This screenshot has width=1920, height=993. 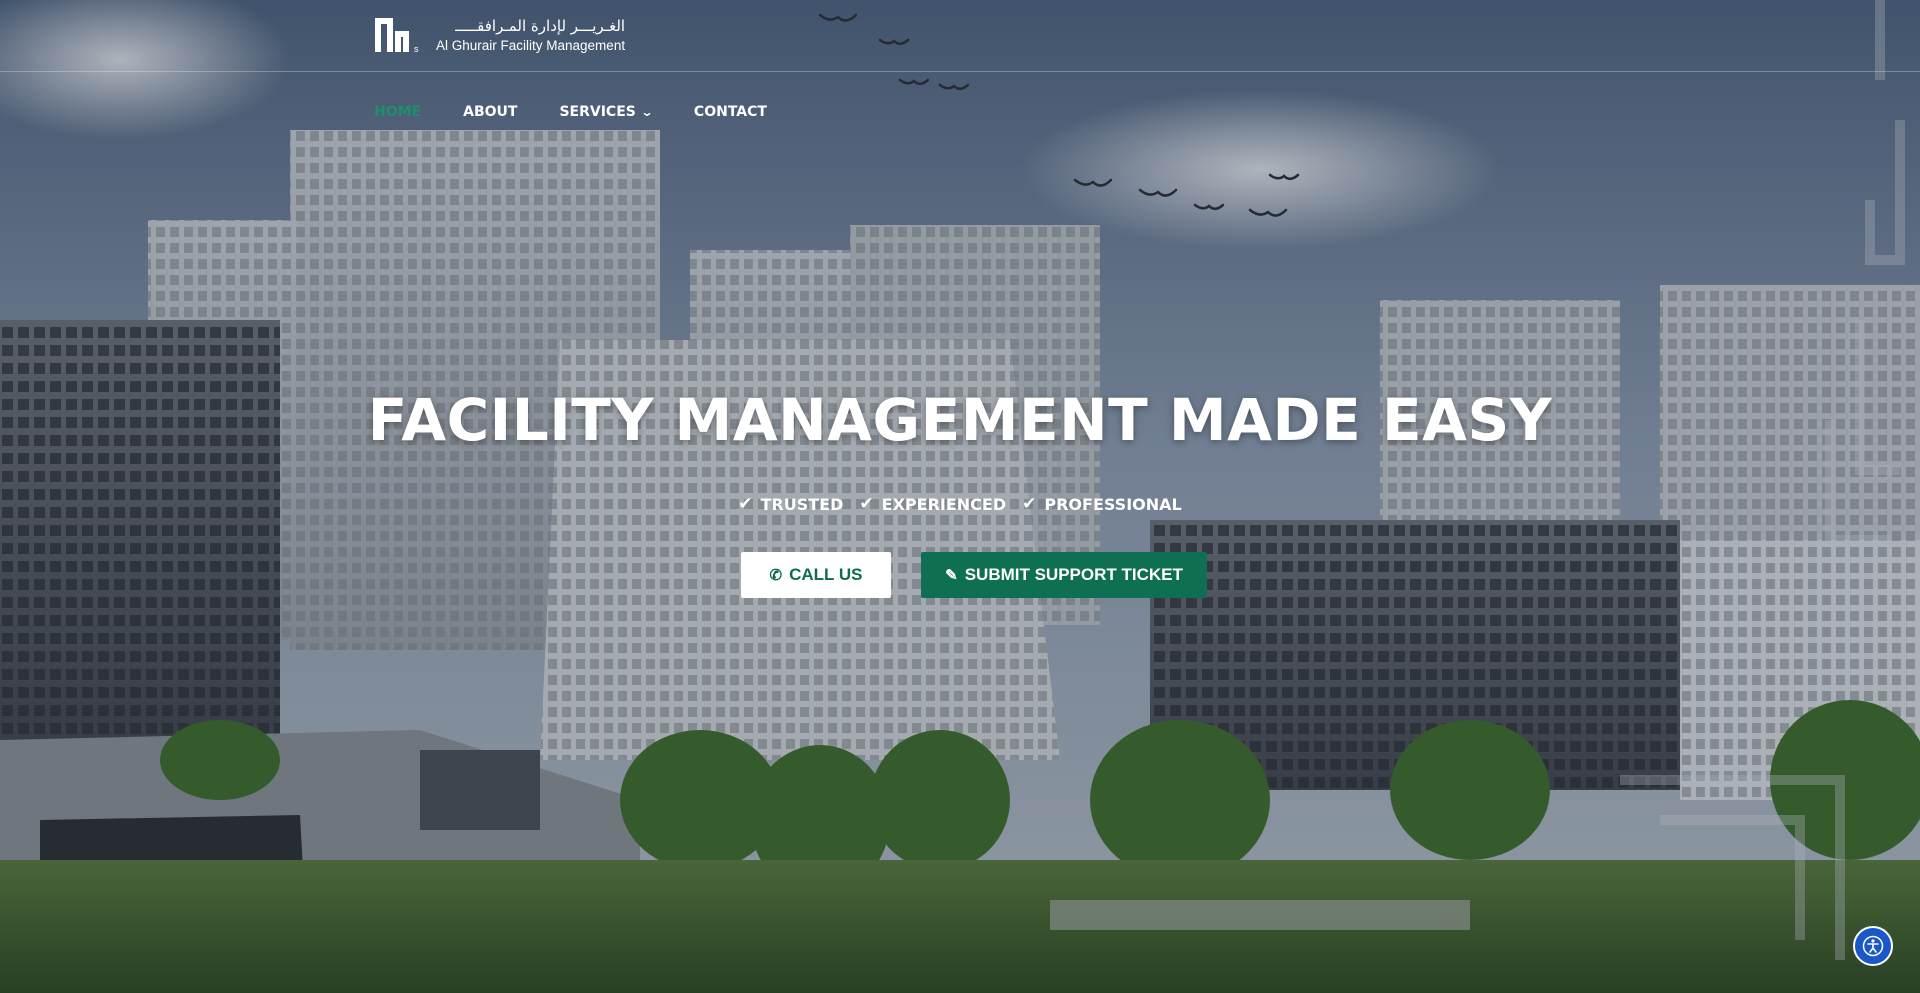 What do you see at coordinates (1113, 504) in the screenshot?
I see `feature-label: PROFESSIONAL` at bounding box center [1113, 504].